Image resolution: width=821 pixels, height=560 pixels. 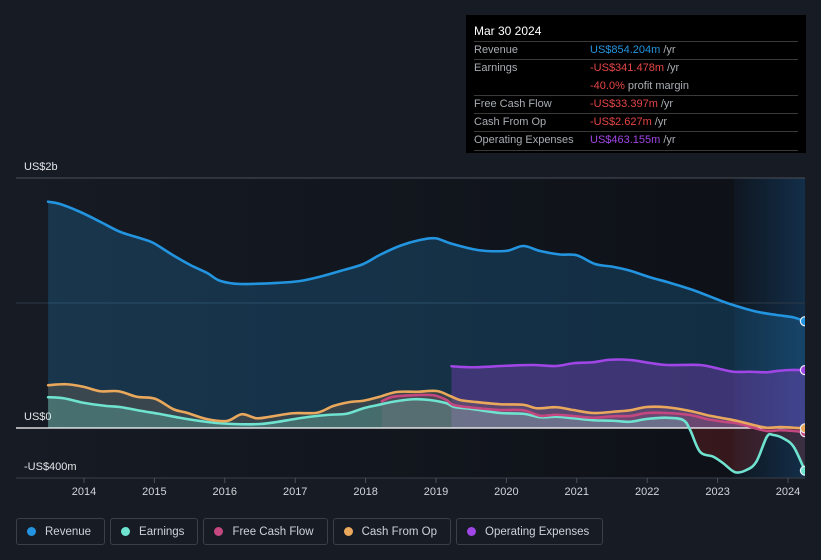 What do you see at coordinates (627, 68) in the screenshot?
I see `tooltip-value: -US$341.478m` at bounding box center [627, 68].